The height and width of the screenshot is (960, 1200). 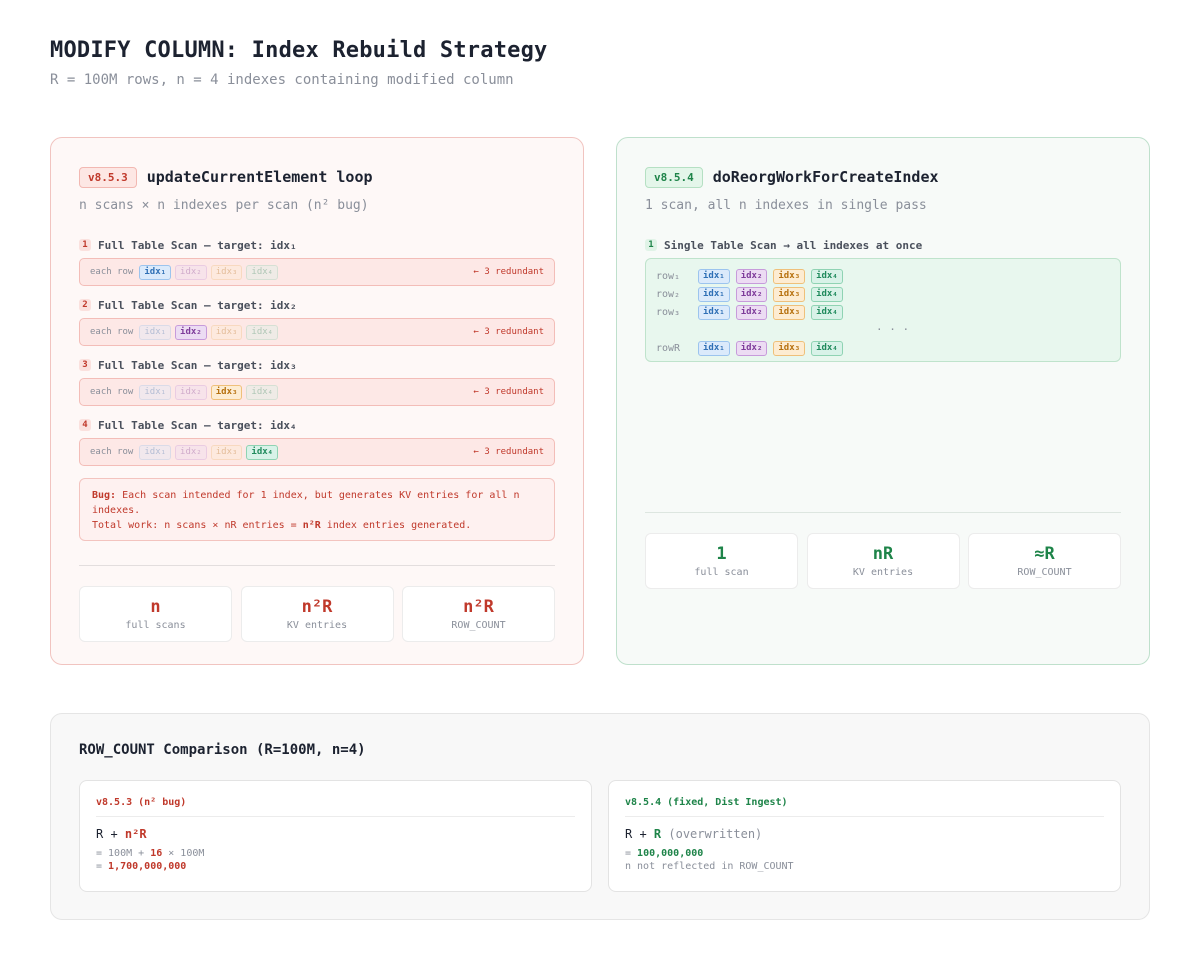 What do you see at coordinates (396, 525) in the screenshot?
I see `bug-line2-post: index entries generated.` at bounding box center [396, 525].